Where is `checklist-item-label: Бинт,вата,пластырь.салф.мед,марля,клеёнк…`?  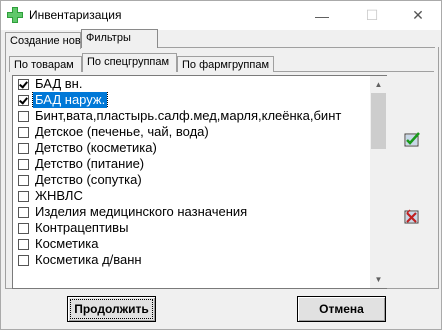 checklist-item-label: Бинт,вата,пластырь.салф.мед,марля,клеёнк… is located at coordinates (188, 115).